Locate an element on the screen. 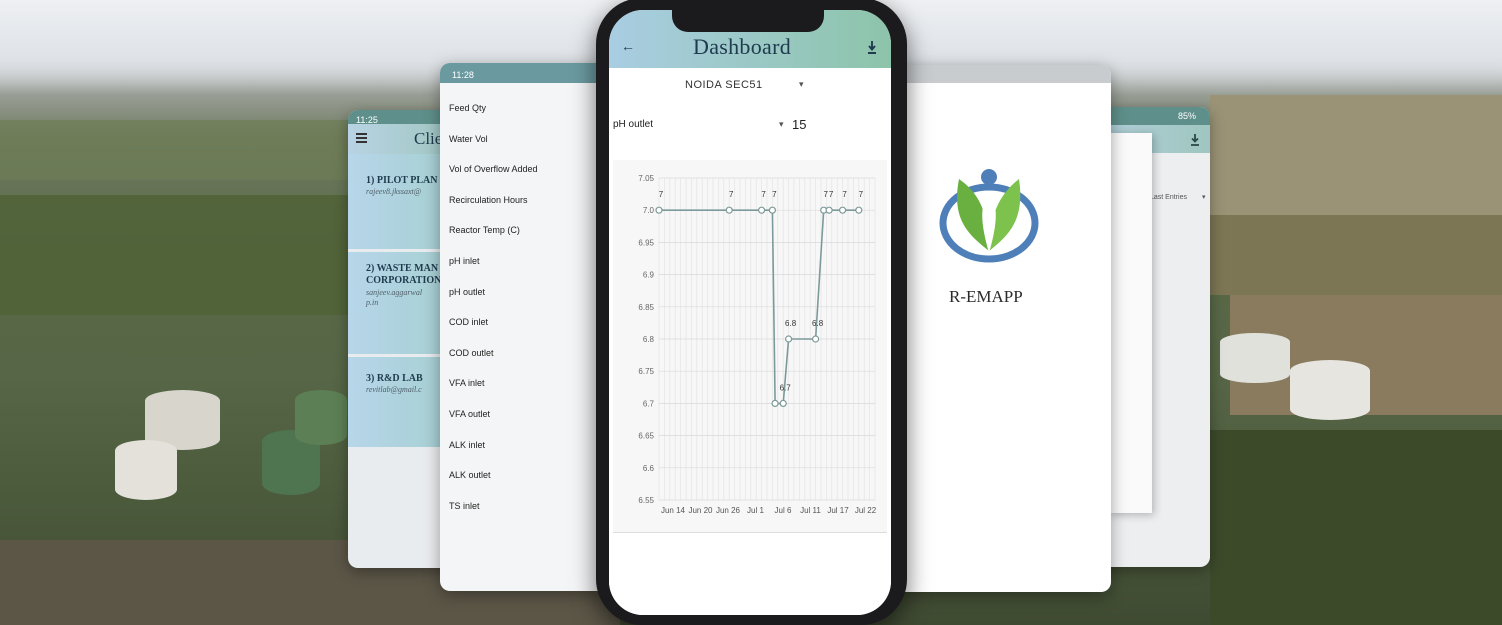 This screenshot has height=625, width=1502. menu-item: ALK inlet is located at coordinates (525, 445).